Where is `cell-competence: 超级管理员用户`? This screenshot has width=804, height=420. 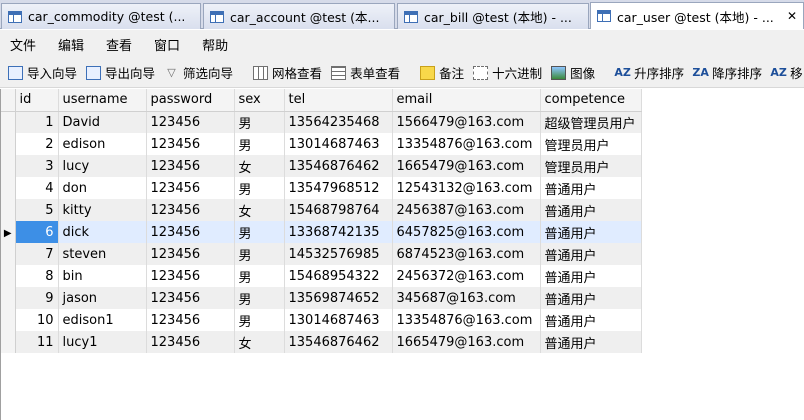
cell-competence: 超级管理员用户 is located at coordinates (591, 122).